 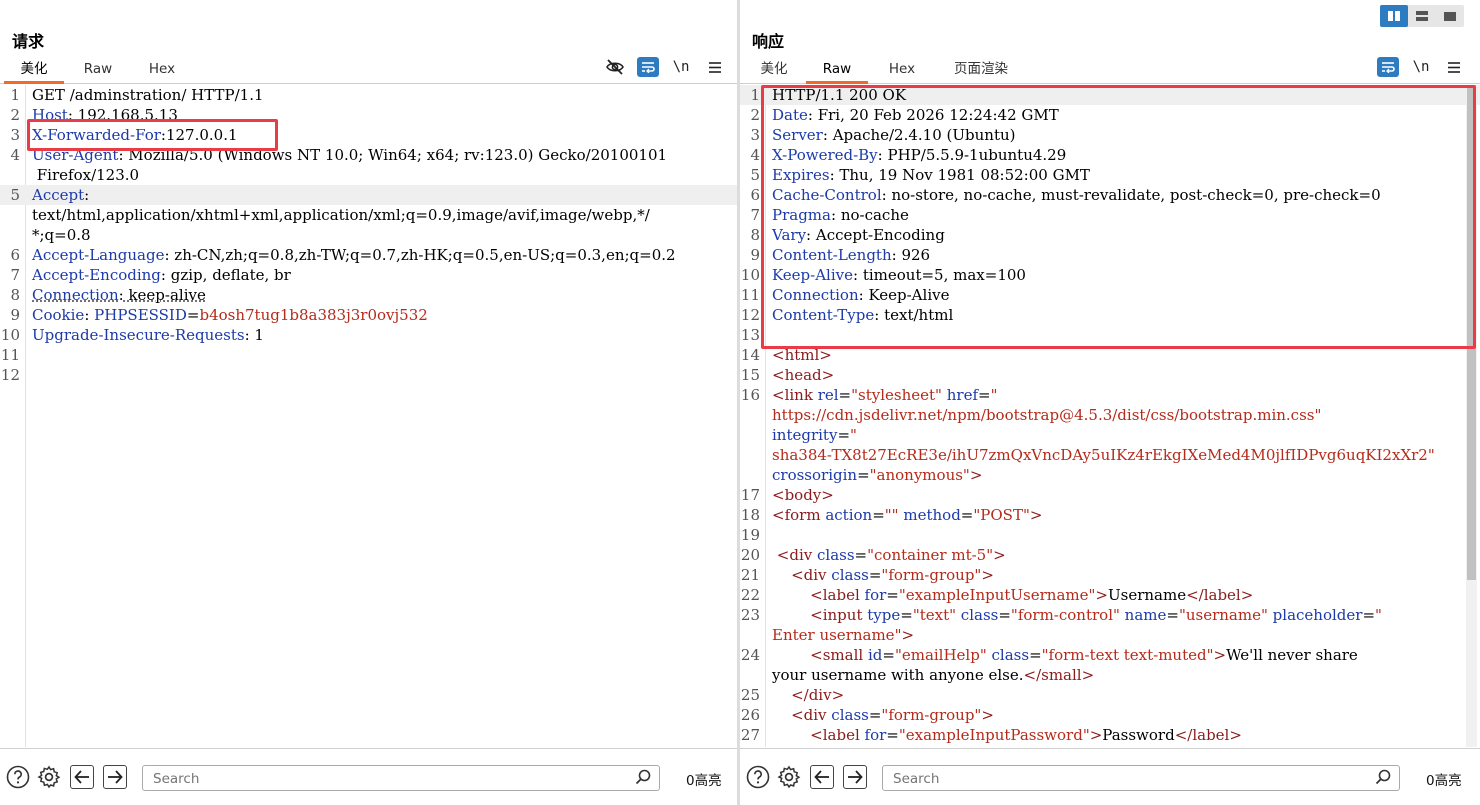 I want to click on line-content: <head>, so click(x=803, y=375).